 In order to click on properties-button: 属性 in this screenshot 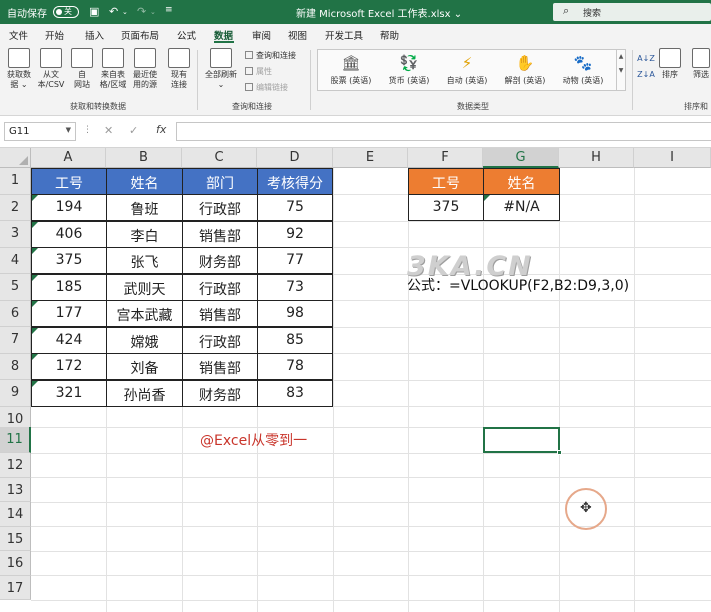, I will do `click(258, 71)`.